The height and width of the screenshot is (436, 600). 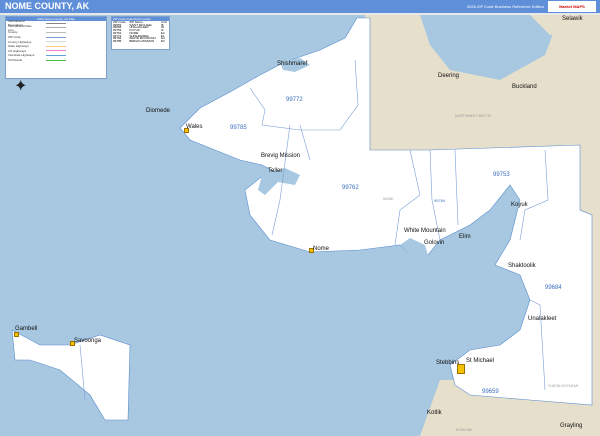 What do you see at coordinates (292, 64) in the screenshot?
I see `city-label: Shishmaref` at bounding box center [292, 64].